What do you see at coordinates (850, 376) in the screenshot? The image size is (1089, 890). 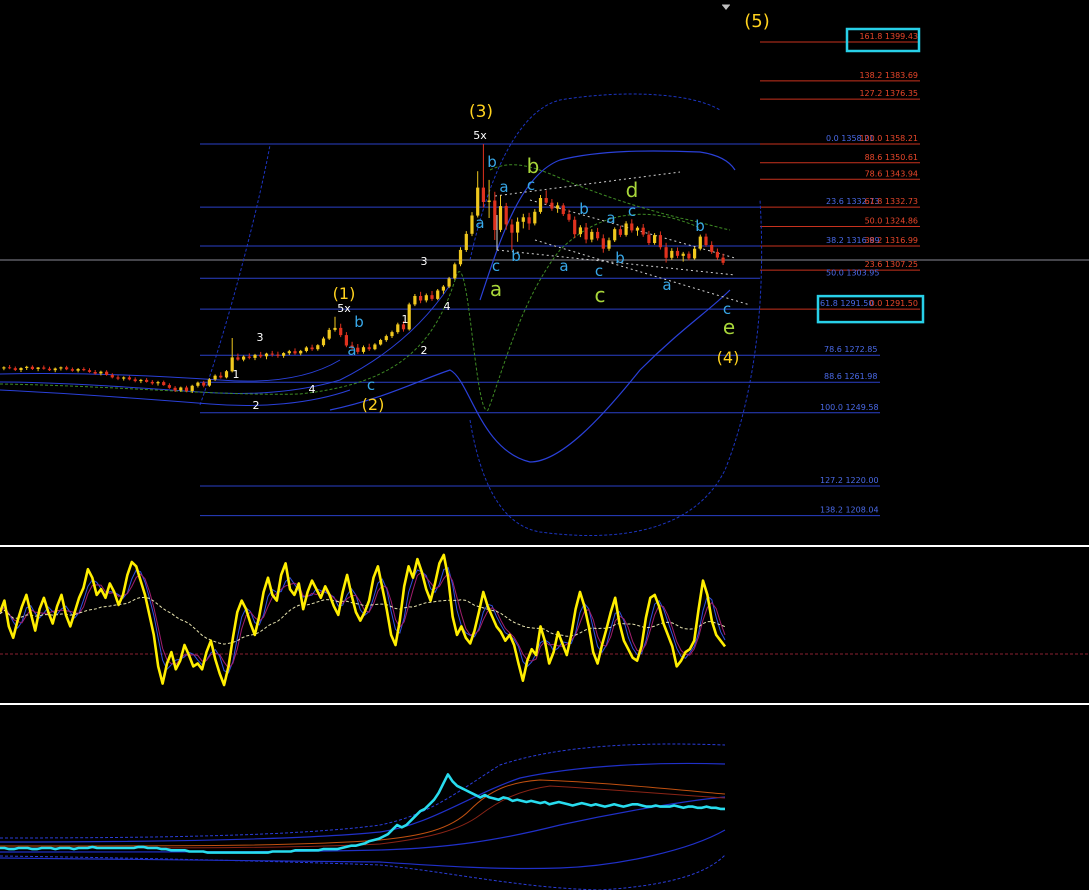 I see `fib-left-label: 88.6 1261.98` at bounding box center [850, 376].